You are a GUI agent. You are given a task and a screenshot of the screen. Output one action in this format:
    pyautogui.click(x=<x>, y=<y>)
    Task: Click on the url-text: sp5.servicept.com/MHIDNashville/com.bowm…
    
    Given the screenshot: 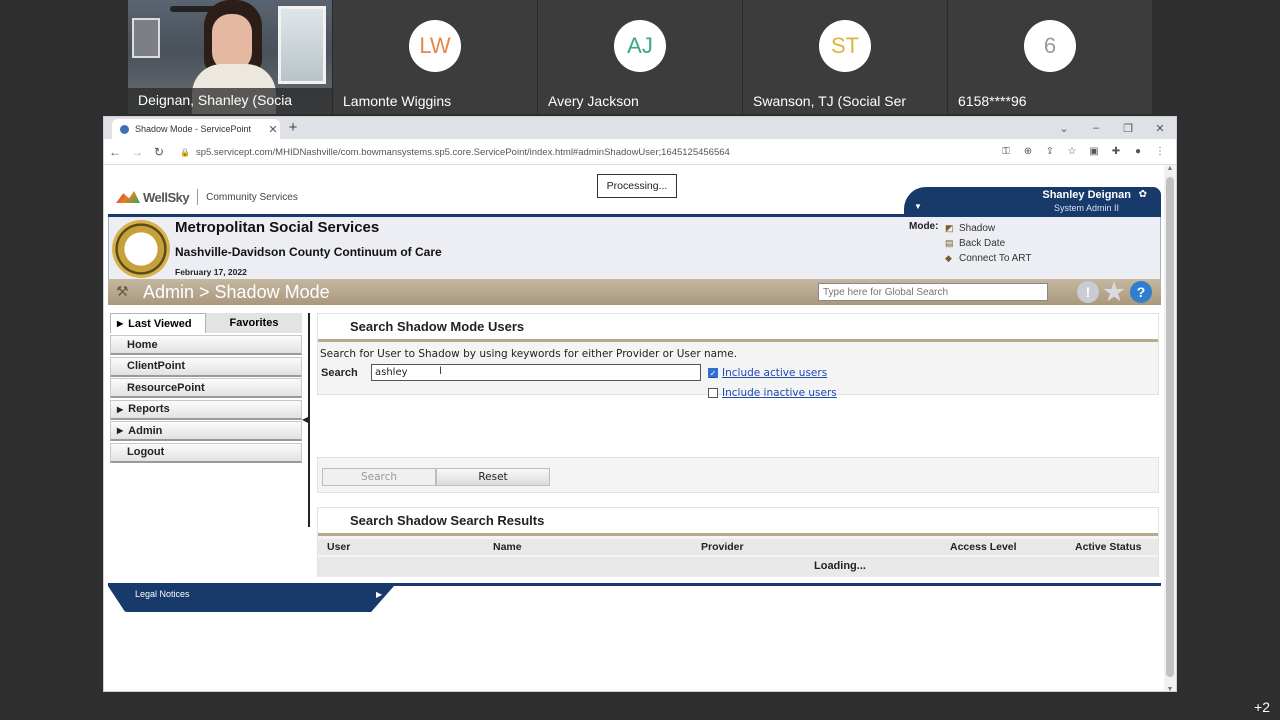 What is the action you would take?
    pyautogui.click(x=462, y=152)
    